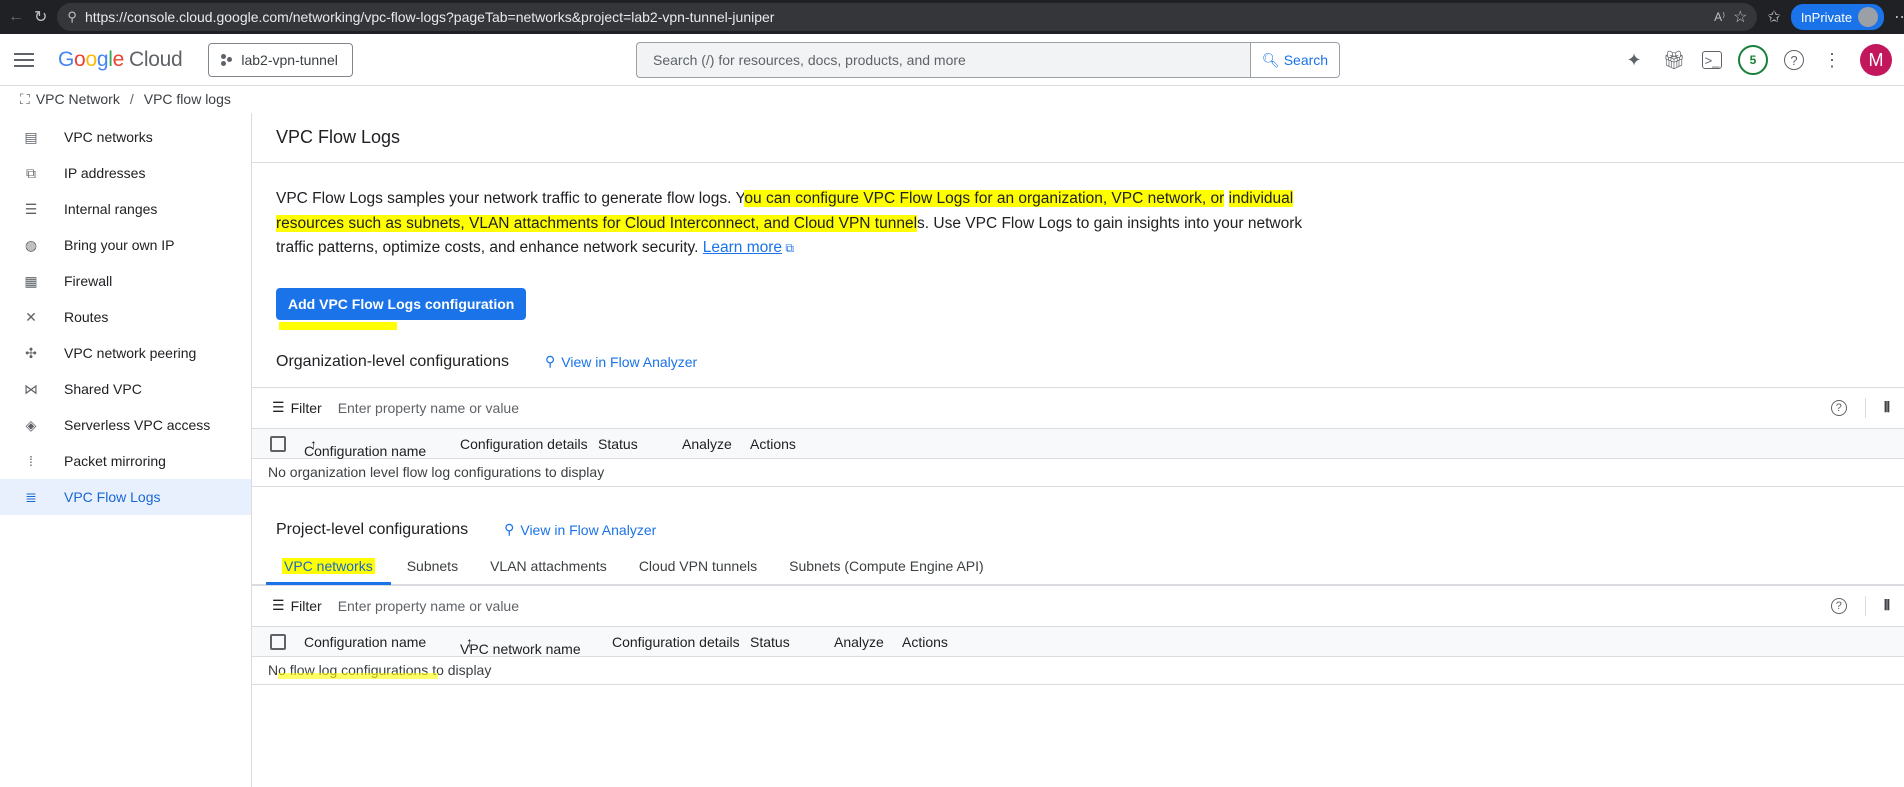 The image size is (1904, 787). What do you see at coordinates (742, 247) in the screenshot?
I see `learn-more-link: Learn more` at bounding box center [742, 247].